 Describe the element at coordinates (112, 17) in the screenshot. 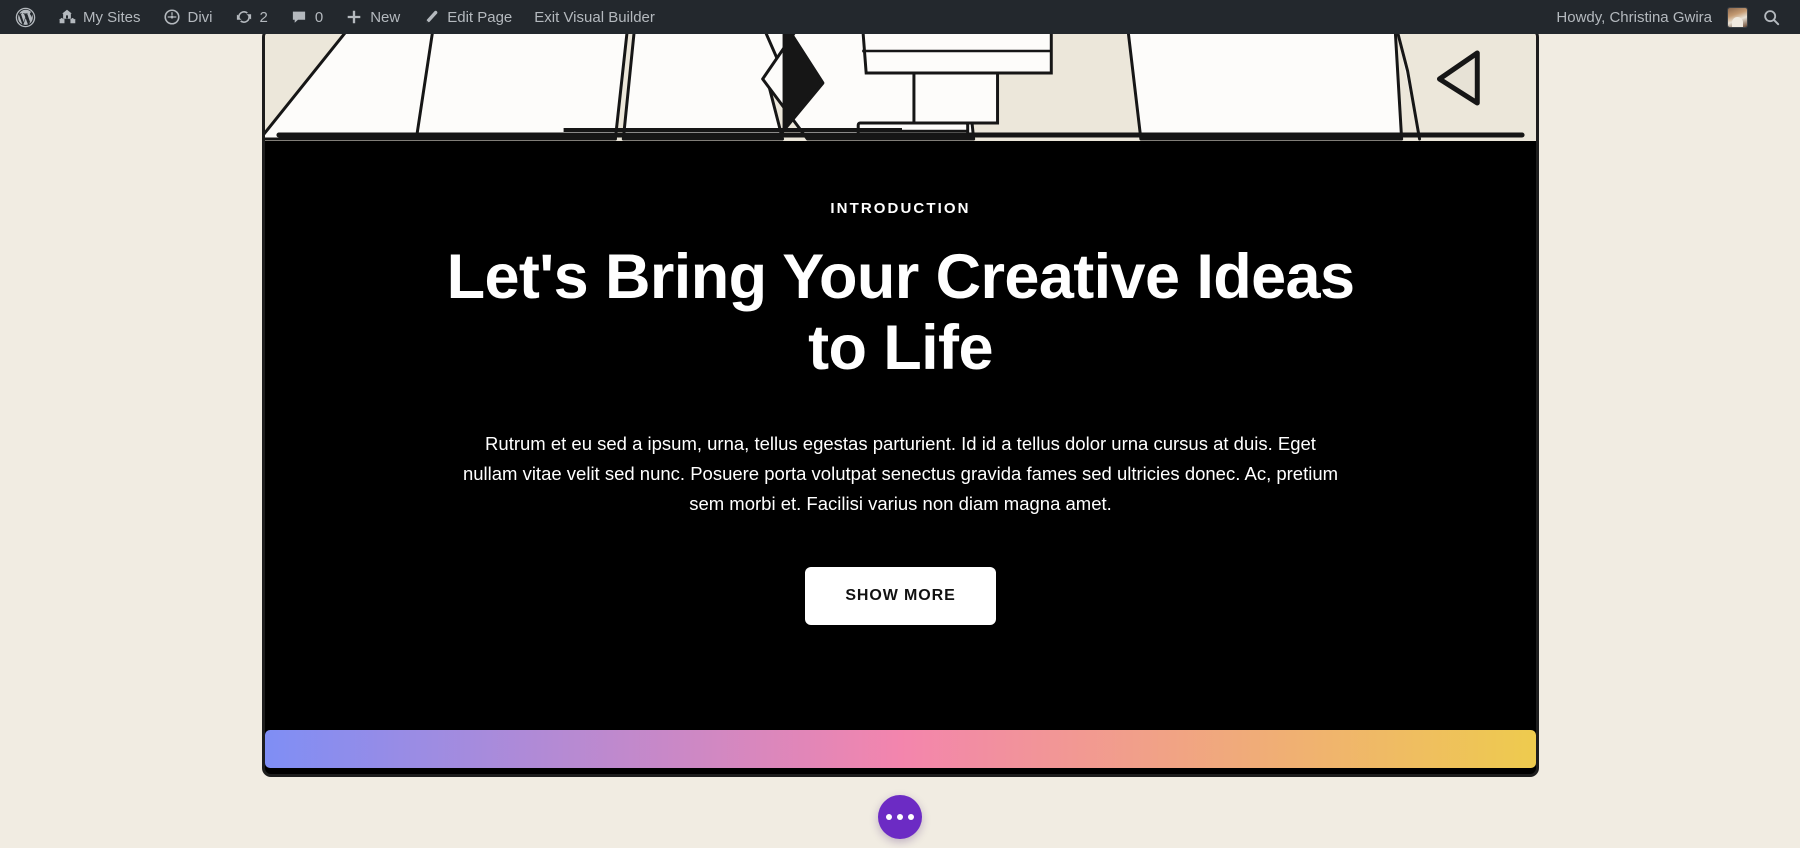

I see `admin-bar-label-my-sites: My Sites` at that location.